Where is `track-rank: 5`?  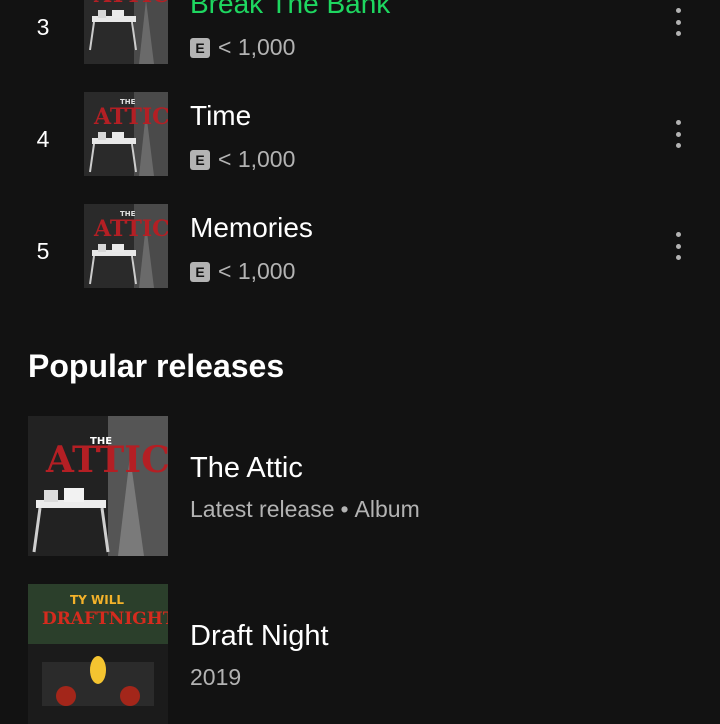
track-rank: 5 is located at coordinates (43, 251).